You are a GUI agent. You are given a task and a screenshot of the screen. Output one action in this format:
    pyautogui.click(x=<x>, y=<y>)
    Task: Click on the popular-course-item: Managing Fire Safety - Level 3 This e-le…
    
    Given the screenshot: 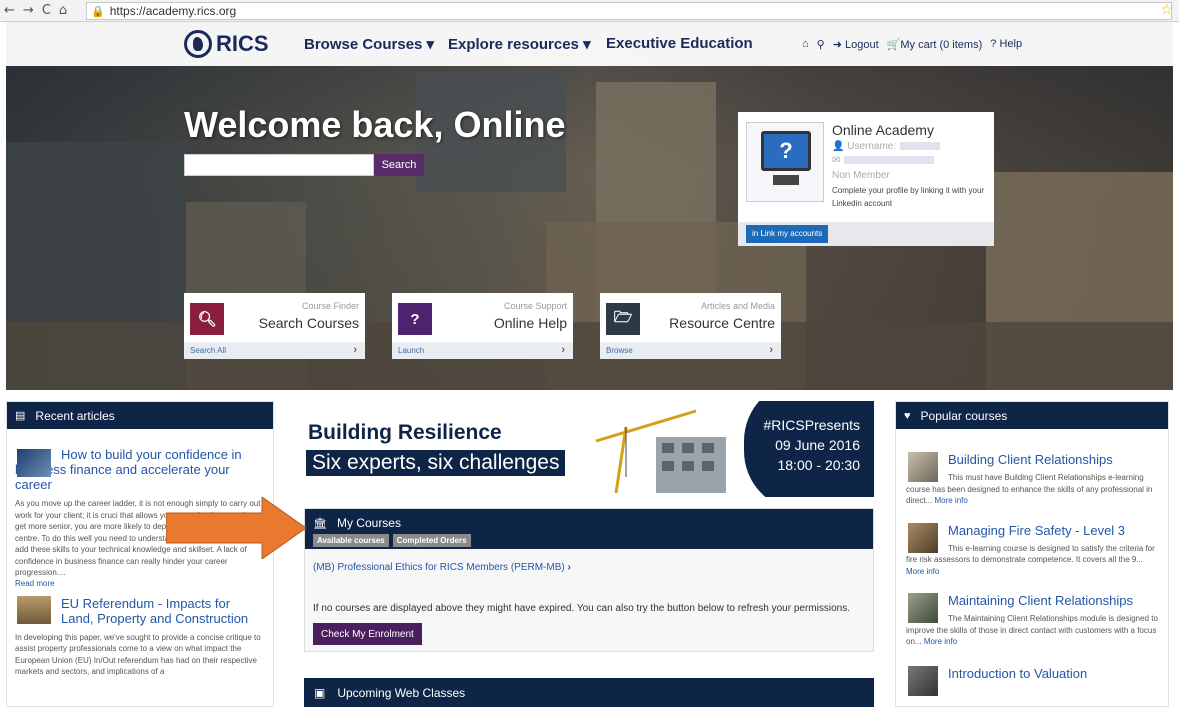 What is the action you would take?
    pyautogui.click(x=1032, y=550)
    